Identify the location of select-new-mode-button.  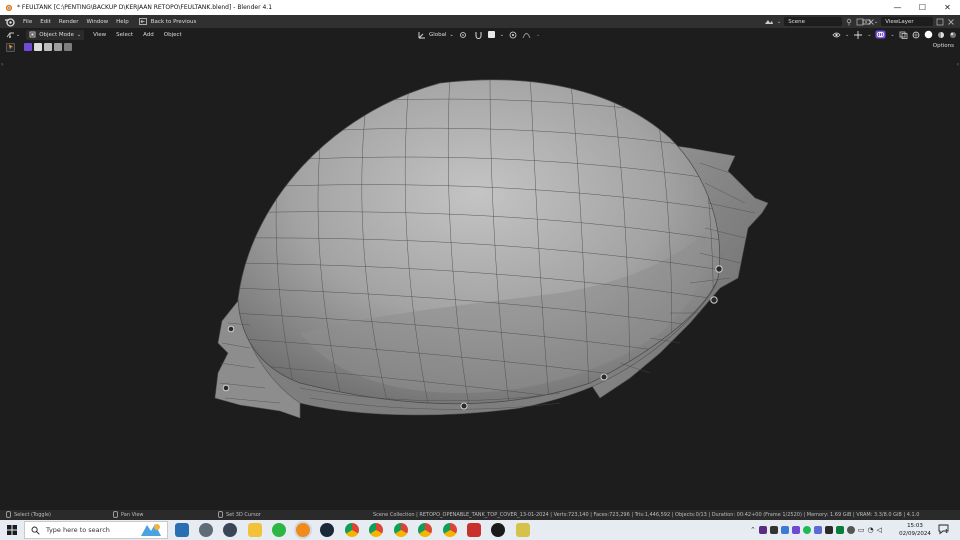
(28, 47).